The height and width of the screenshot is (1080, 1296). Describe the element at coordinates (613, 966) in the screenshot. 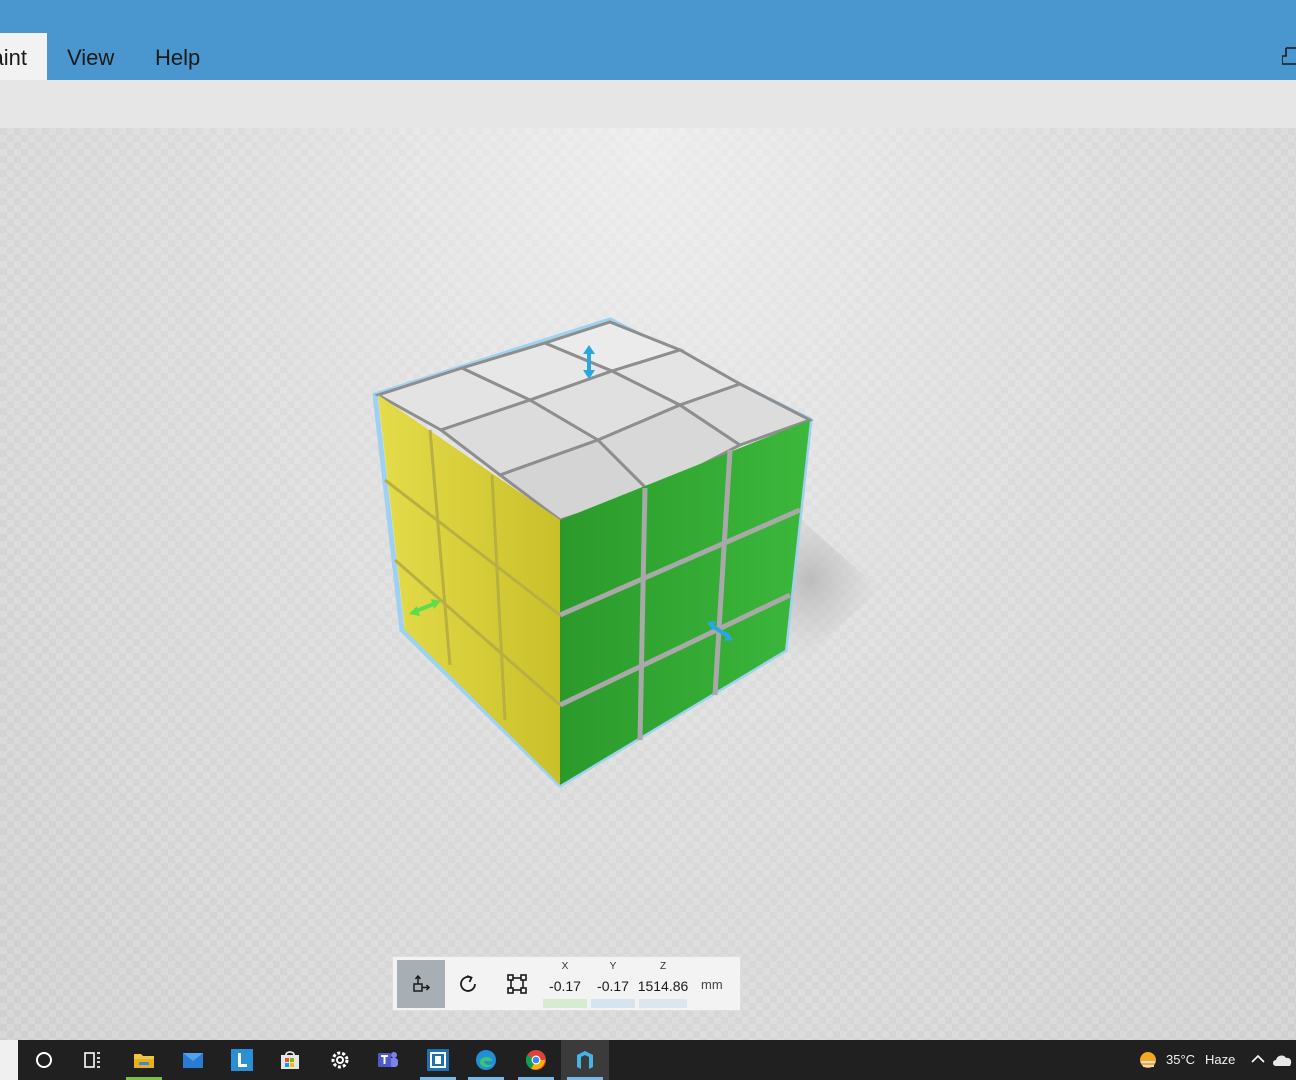

I see `coord-y-label: Y` at that location.